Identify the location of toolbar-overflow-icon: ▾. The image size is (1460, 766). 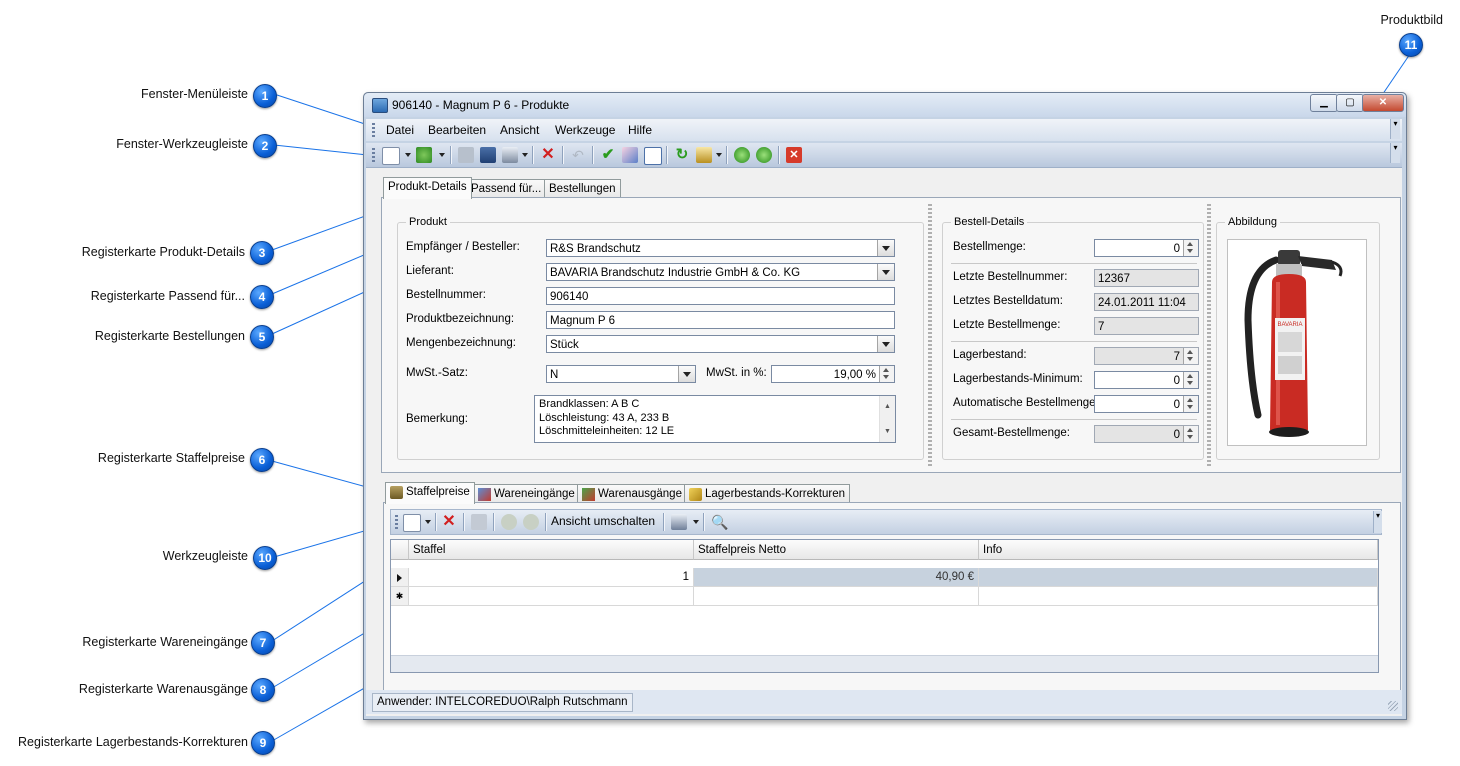
(1395, 153).